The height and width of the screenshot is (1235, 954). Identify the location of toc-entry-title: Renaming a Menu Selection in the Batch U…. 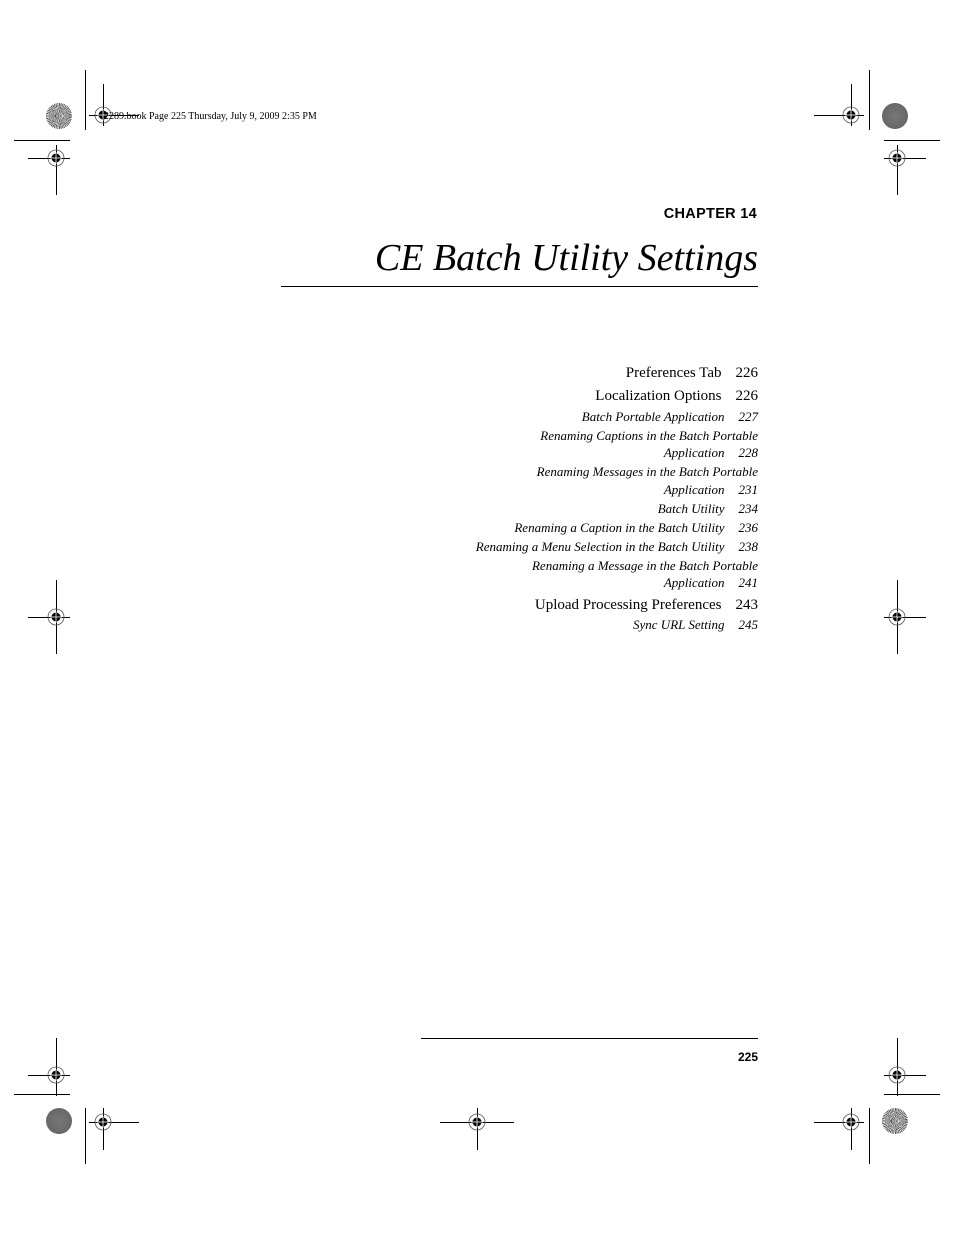
(588, 547).